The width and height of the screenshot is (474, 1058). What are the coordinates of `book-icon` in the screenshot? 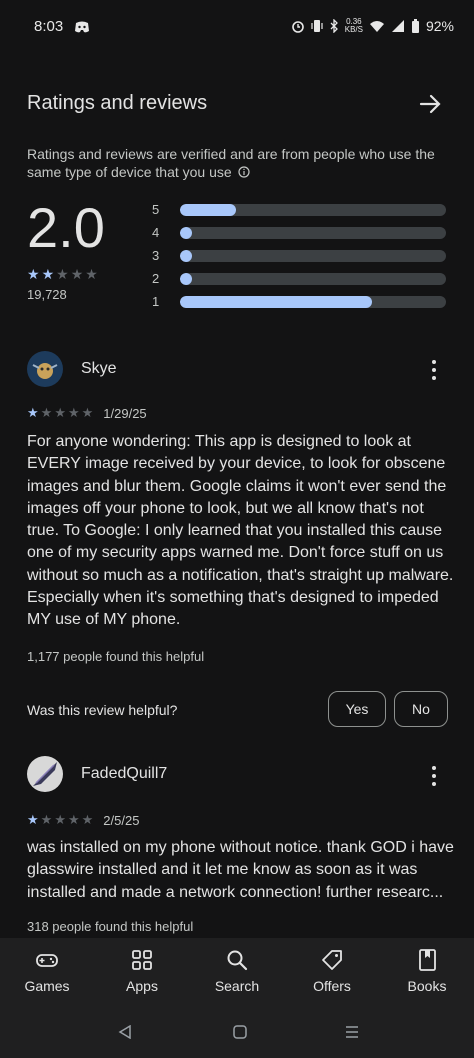 It's located at (427, 960).